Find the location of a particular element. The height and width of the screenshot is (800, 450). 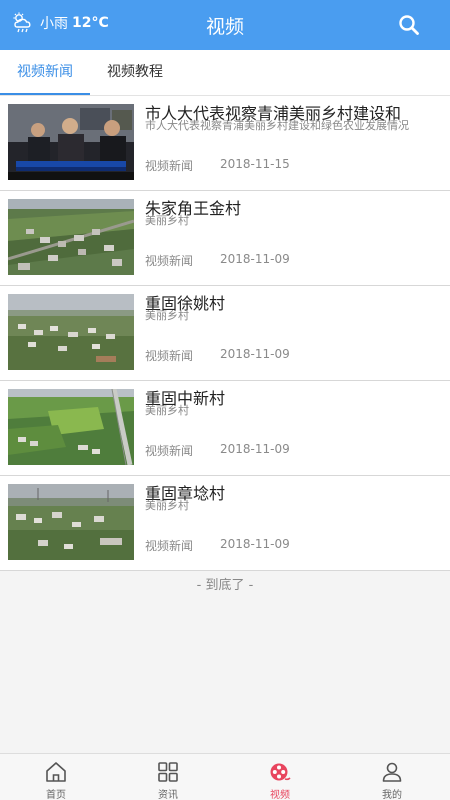

video-list-item: 重固章埝村 美丽乡村 视频新闻 2018-11-09 is located at coordinates (225, 523).